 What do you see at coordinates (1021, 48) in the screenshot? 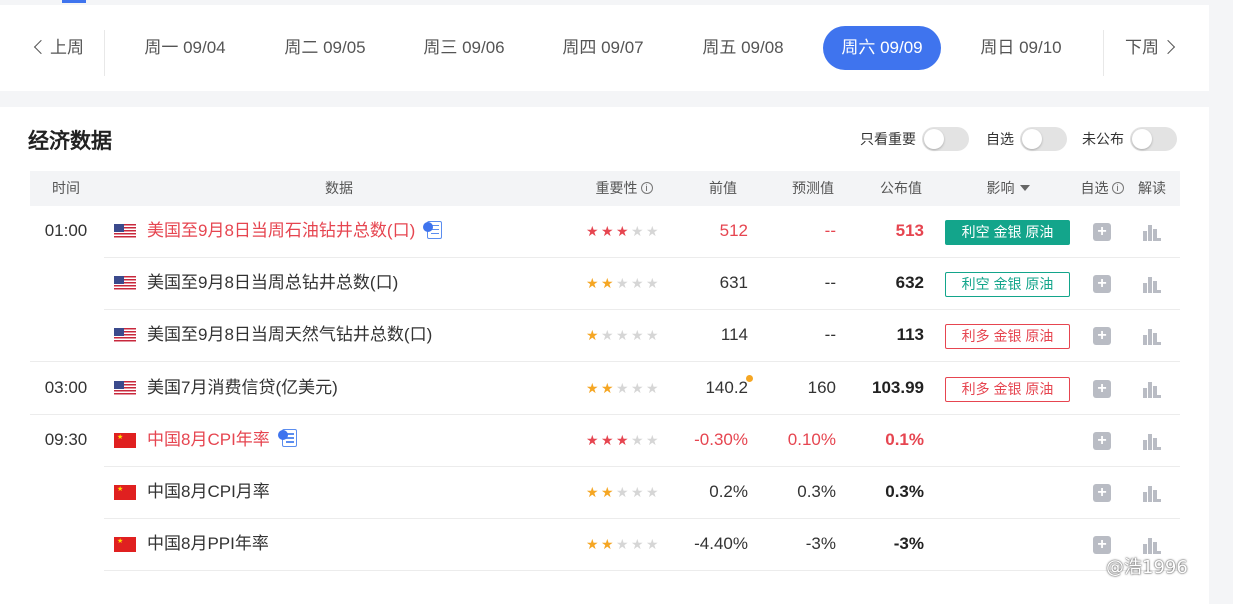
I see `day-tab-6: 周日 09/10` at bounding box center [1021, 48].